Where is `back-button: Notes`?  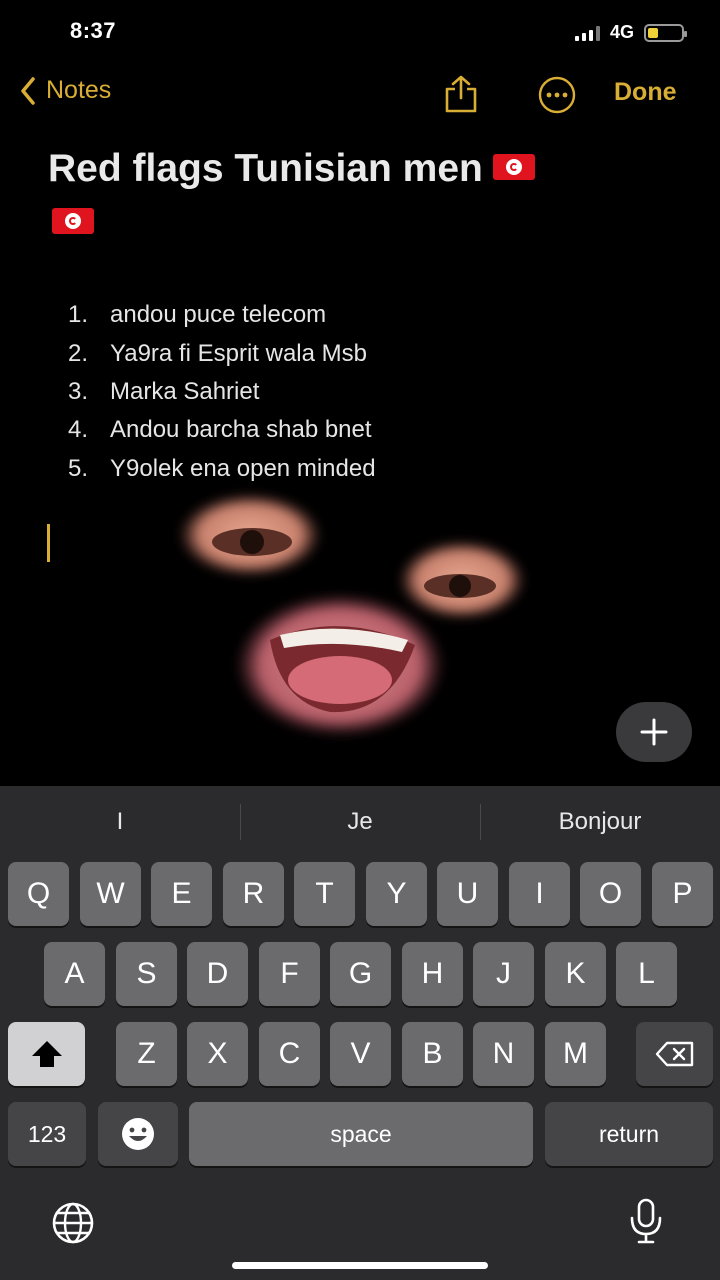 back-button: Notes is located at coordinates (65, 90).